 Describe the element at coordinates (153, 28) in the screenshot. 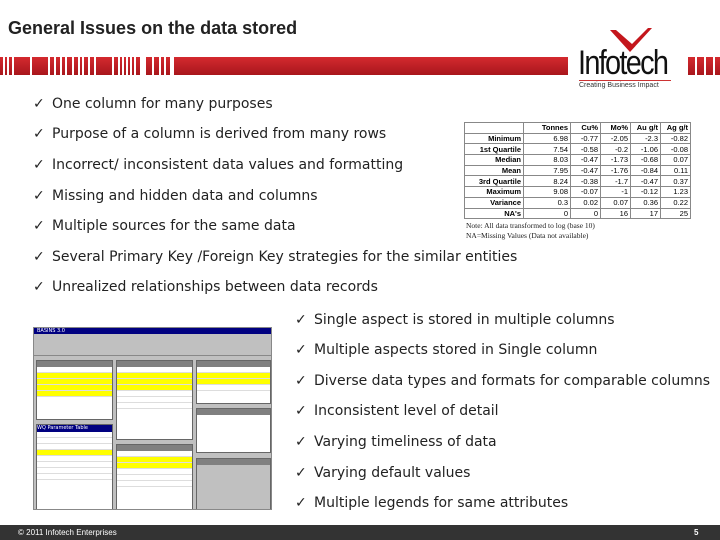

I see `page-title: General Issues on the data stored` at that location.